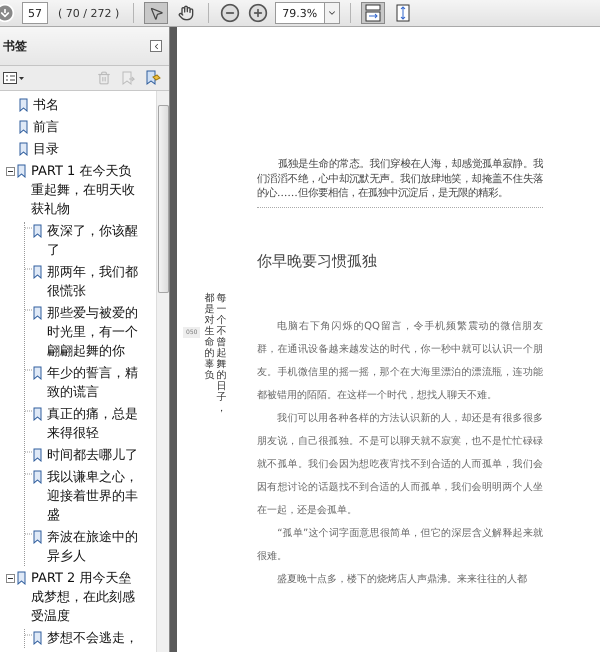  Describe the element at coordinates (332, 13) in the screenshot. I see `zoom-dropdown-button` at that location.